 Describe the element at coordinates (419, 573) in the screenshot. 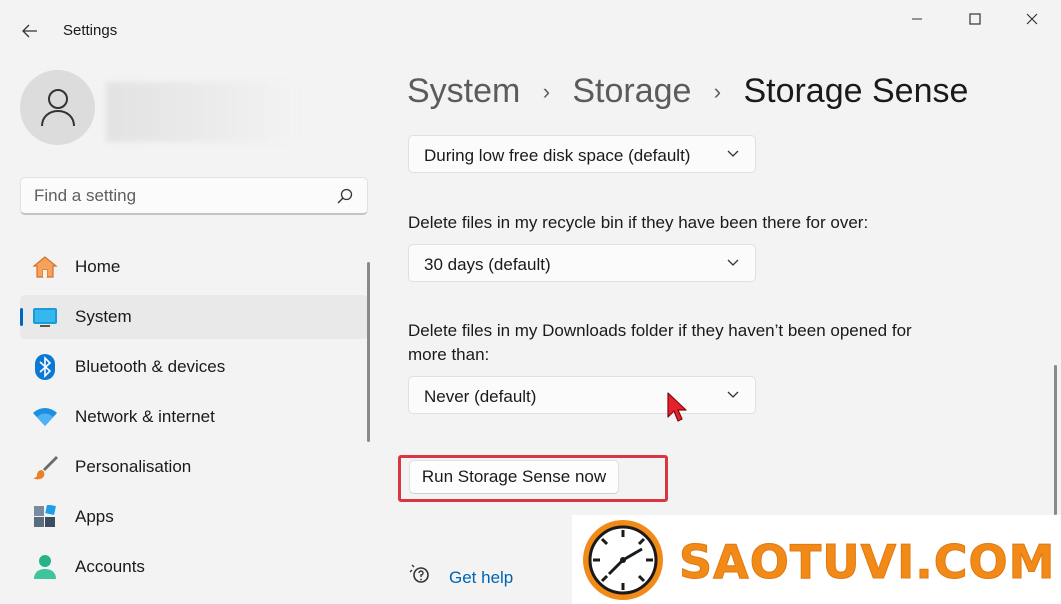

I see `help-icon` at that location.